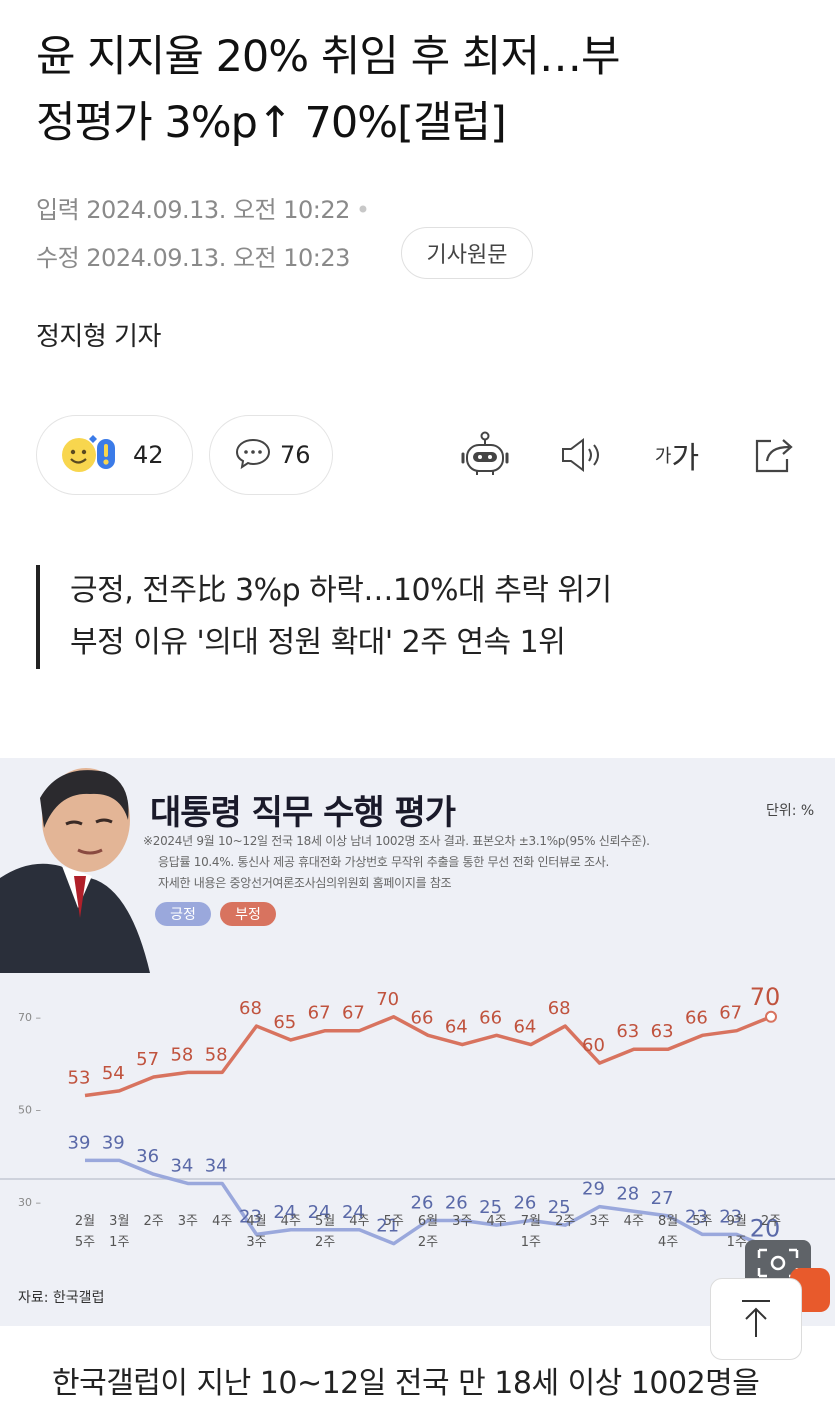 This screenshot has width=835, height=1403. Describe the element at coordinates (771, 1016) in the screenshot. I see `data-point` at that location.